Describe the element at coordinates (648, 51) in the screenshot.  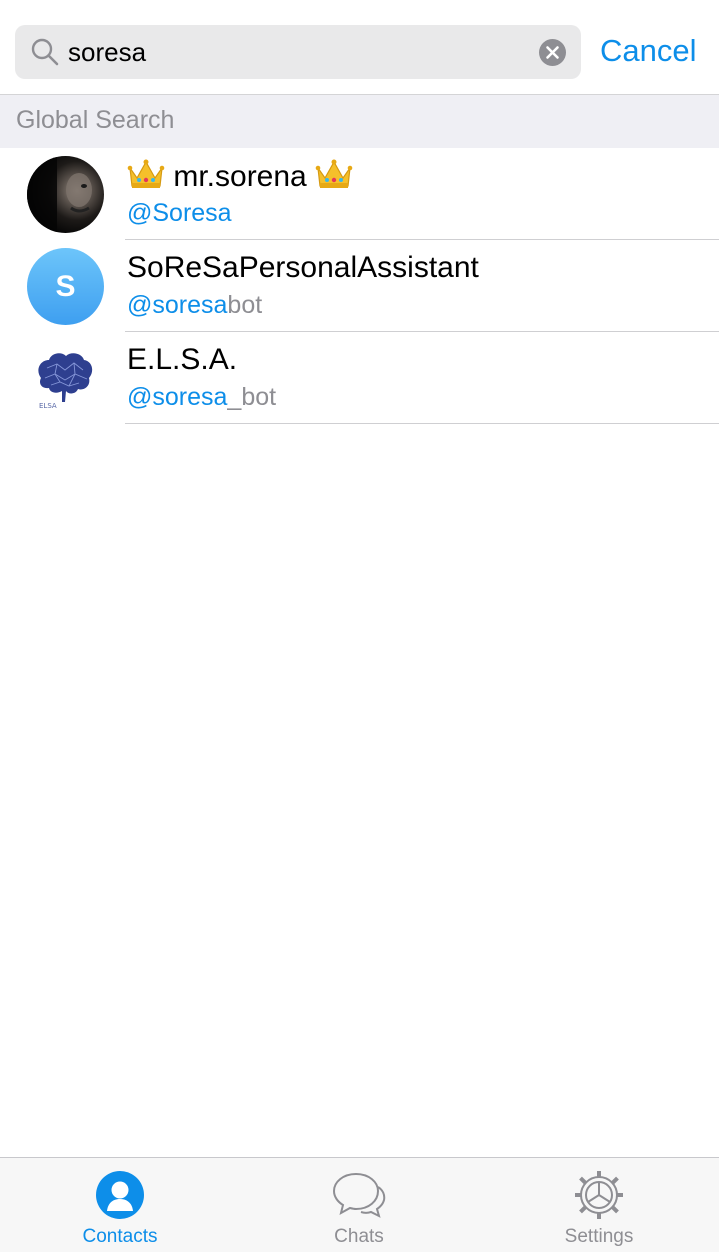
I see `cancel-button: Cancel` at that location.